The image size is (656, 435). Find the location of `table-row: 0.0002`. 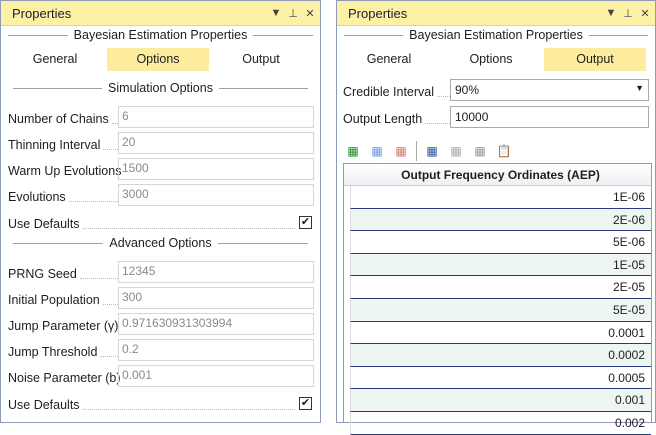

table-row: 0.0002 is located at coordinates (500, 355).